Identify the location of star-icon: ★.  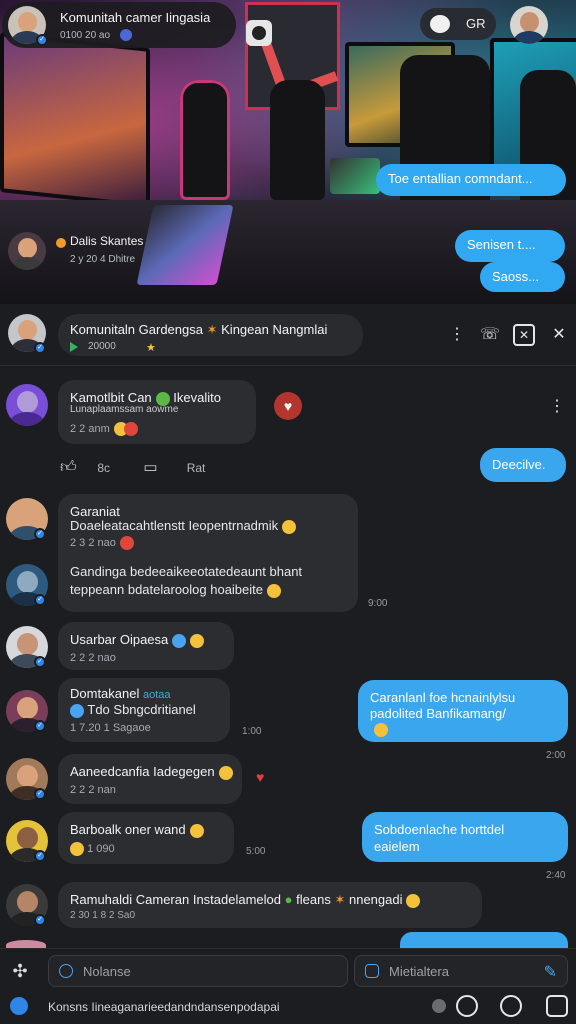
(151, 348).